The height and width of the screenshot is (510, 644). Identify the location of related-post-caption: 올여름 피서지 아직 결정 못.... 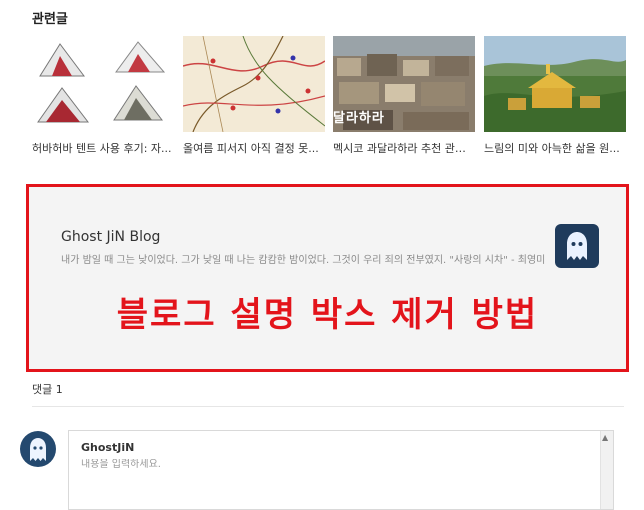
(254, 148).